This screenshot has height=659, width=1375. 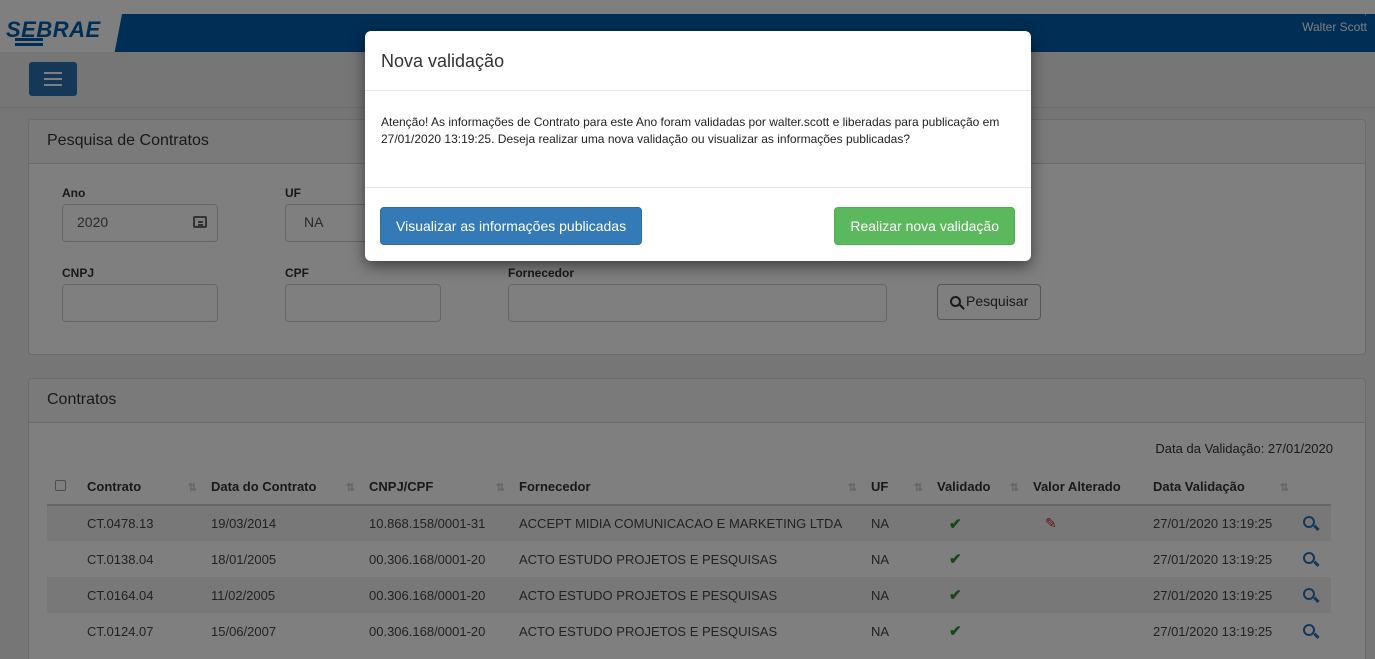 I want to click on new-validation-button: Realizar nova validação, so click(x=924, y=226).